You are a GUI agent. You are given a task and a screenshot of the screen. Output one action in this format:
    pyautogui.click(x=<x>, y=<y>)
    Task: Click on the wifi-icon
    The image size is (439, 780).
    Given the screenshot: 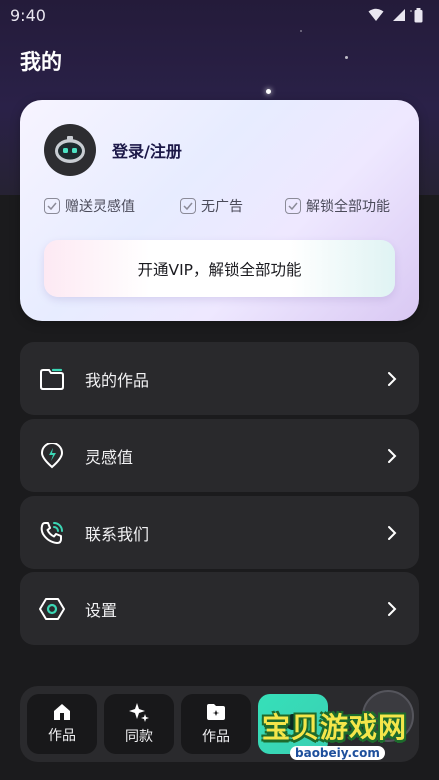 What is the action you would take?
    pyautogui.click(x=376, y=14)
    